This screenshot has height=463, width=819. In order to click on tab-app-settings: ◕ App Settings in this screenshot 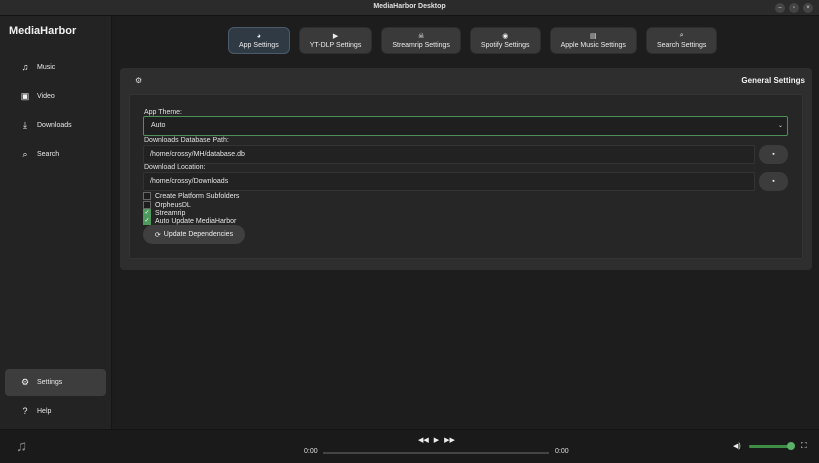, I will do `click(259, 40)`.